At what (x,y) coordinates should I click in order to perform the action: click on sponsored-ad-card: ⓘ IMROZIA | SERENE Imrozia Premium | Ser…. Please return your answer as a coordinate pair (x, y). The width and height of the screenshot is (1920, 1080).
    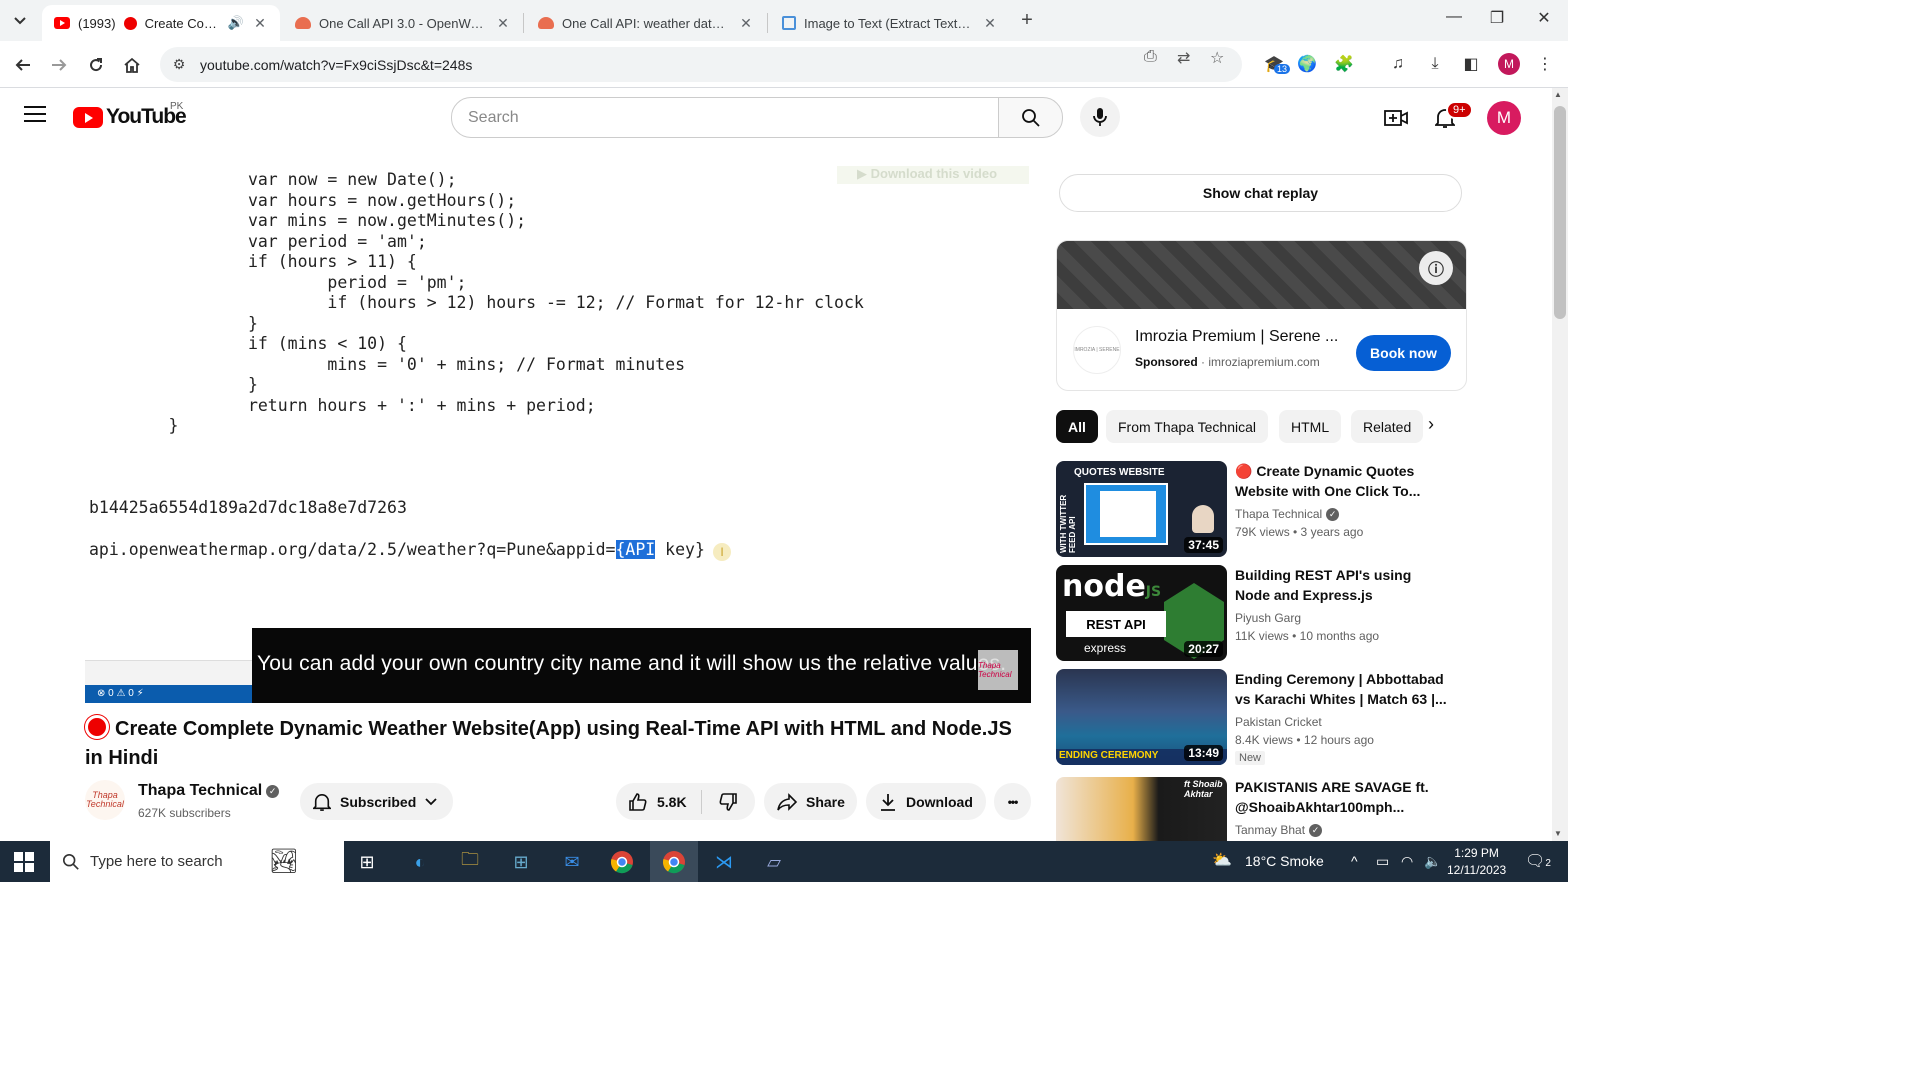
    Looking at the image, I should click on (1261, 315).